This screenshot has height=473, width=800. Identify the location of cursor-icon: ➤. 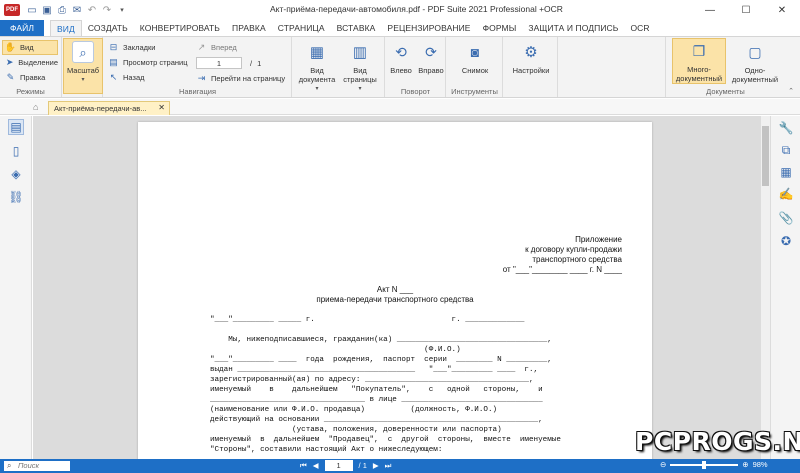
(9, 62).